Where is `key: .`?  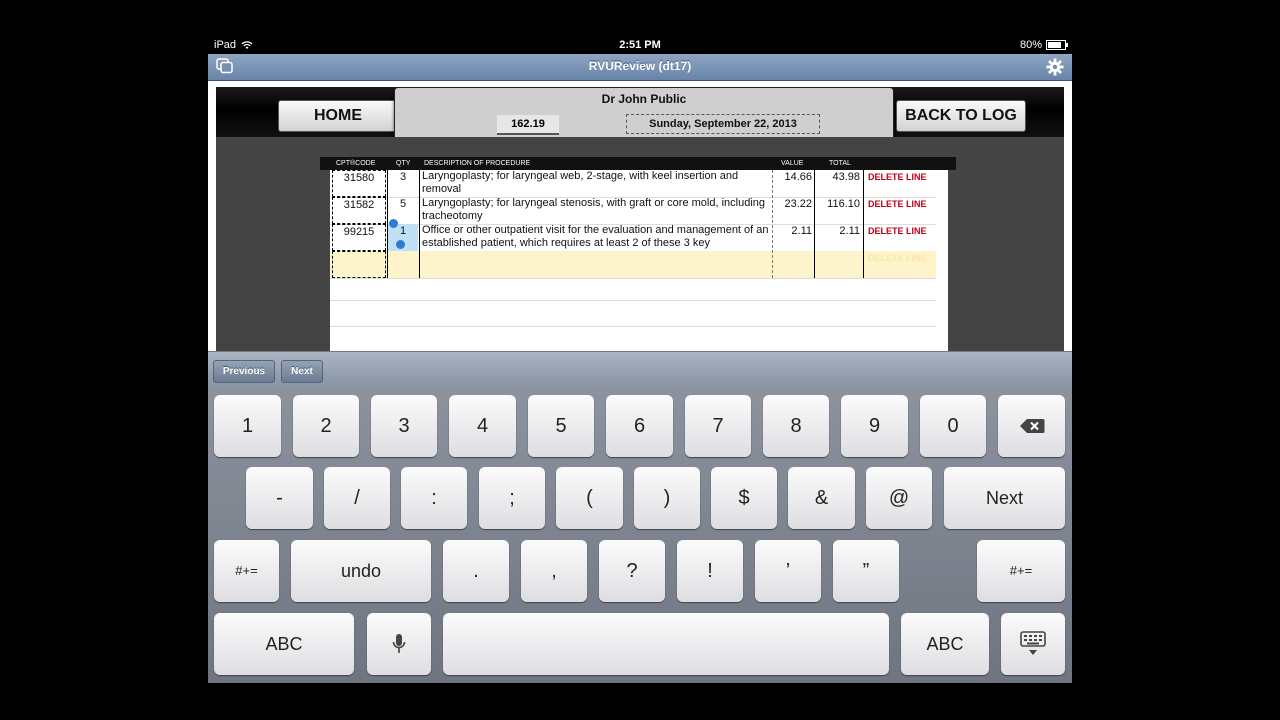 key: . is located at coordinates (476, 571).